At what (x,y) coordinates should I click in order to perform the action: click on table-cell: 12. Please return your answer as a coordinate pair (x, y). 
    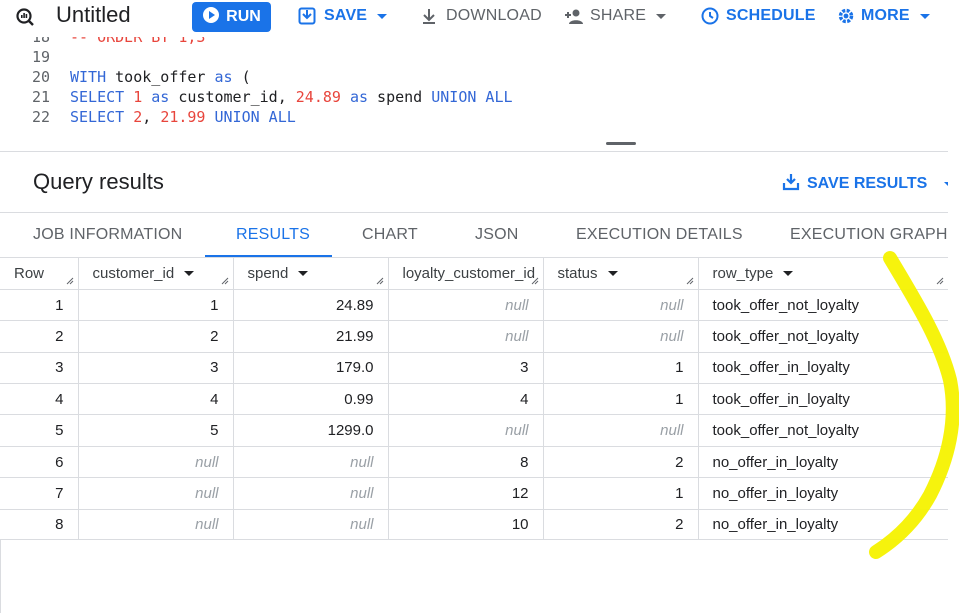
    Looking at the image, I should click on (466, 493).